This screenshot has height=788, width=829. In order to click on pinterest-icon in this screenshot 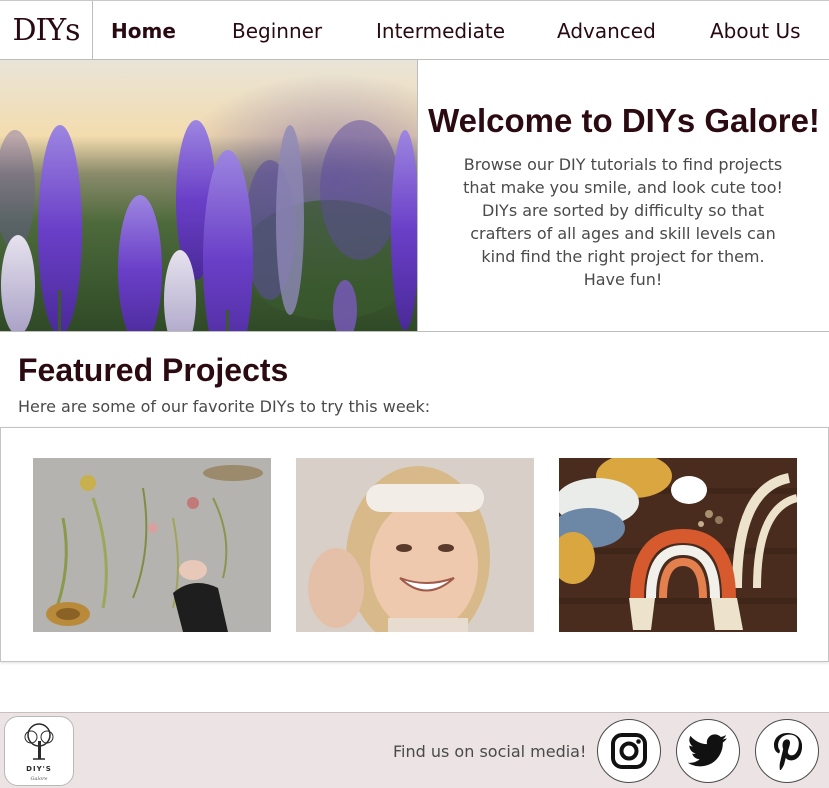, I will do `click(788, 751)`.